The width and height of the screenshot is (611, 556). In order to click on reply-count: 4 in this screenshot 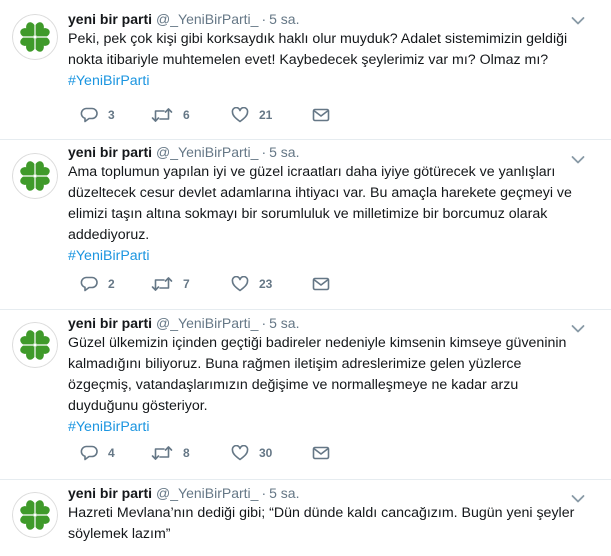, I will do `click(111, 453)`.